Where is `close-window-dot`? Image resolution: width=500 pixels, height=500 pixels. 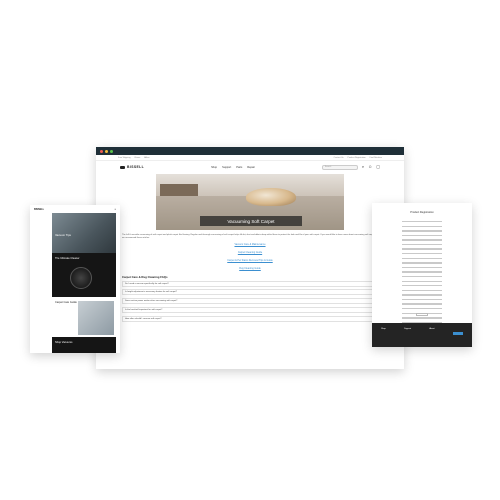 close-window-dot is located at coordinates (101, 151).